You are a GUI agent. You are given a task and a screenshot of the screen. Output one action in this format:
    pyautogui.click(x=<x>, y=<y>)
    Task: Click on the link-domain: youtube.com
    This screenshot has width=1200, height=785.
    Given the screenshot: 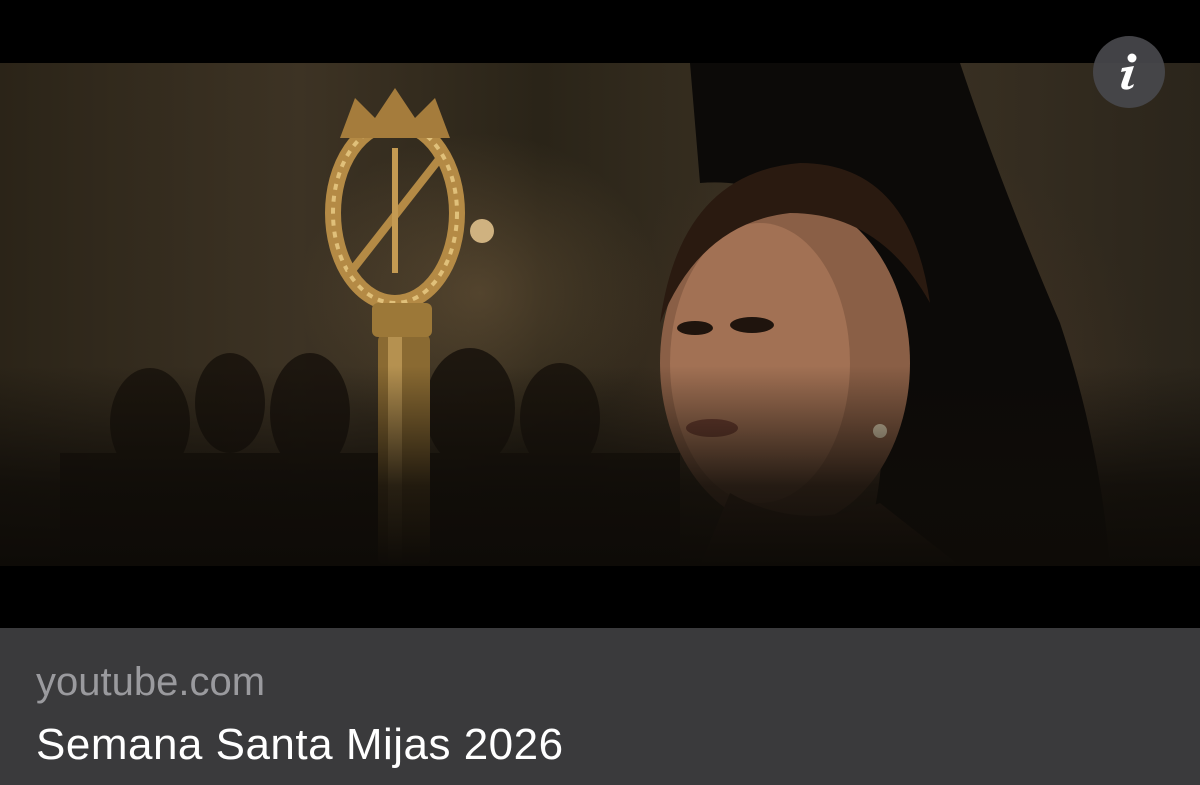 What is the action you would take?
    pyautogui.click(x=151, y=682)
    